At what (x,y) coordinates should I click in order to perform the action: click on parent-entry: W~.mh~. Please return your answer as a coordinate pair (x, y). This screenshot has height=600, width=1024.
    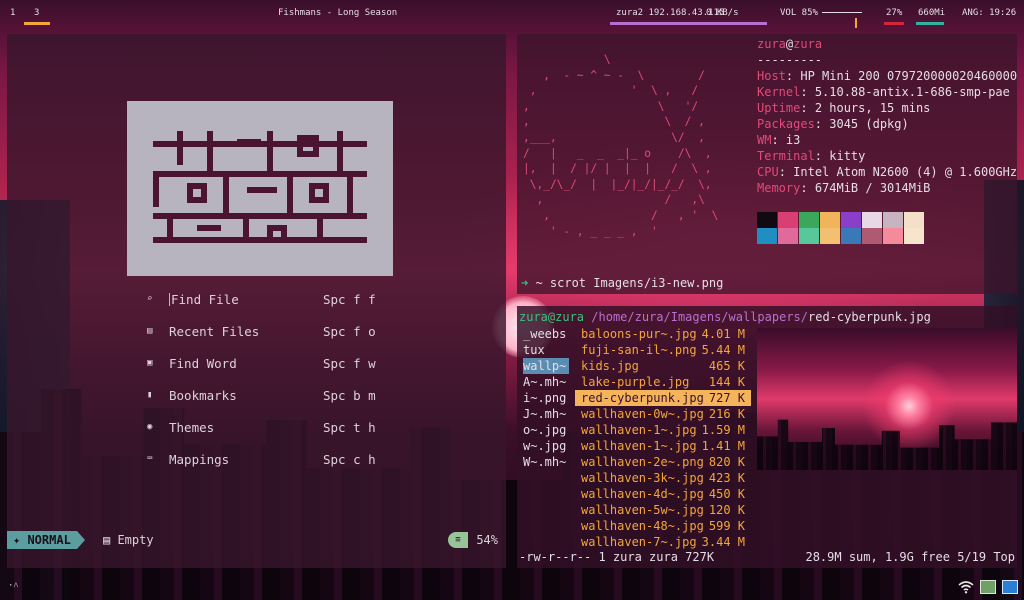
    Looking at the image, I should click on (546, 462).